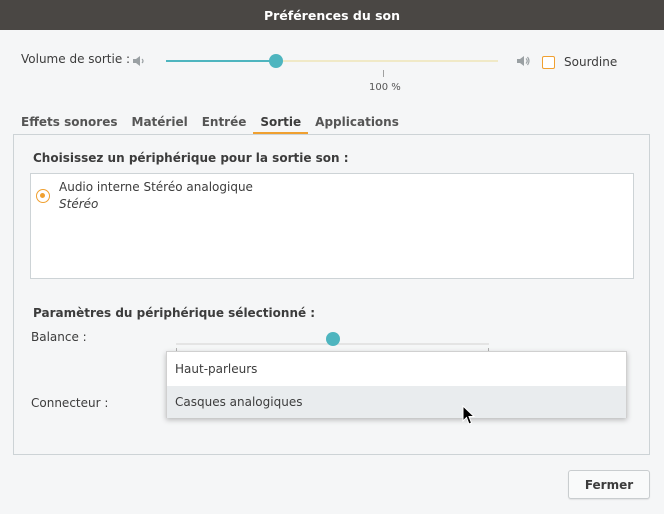 This screenshot has height=514, width=664. What do you see at coordinates (523, 61) in the screenshot?
I see `speaker-high-icon` at bounding box center [523, 61].